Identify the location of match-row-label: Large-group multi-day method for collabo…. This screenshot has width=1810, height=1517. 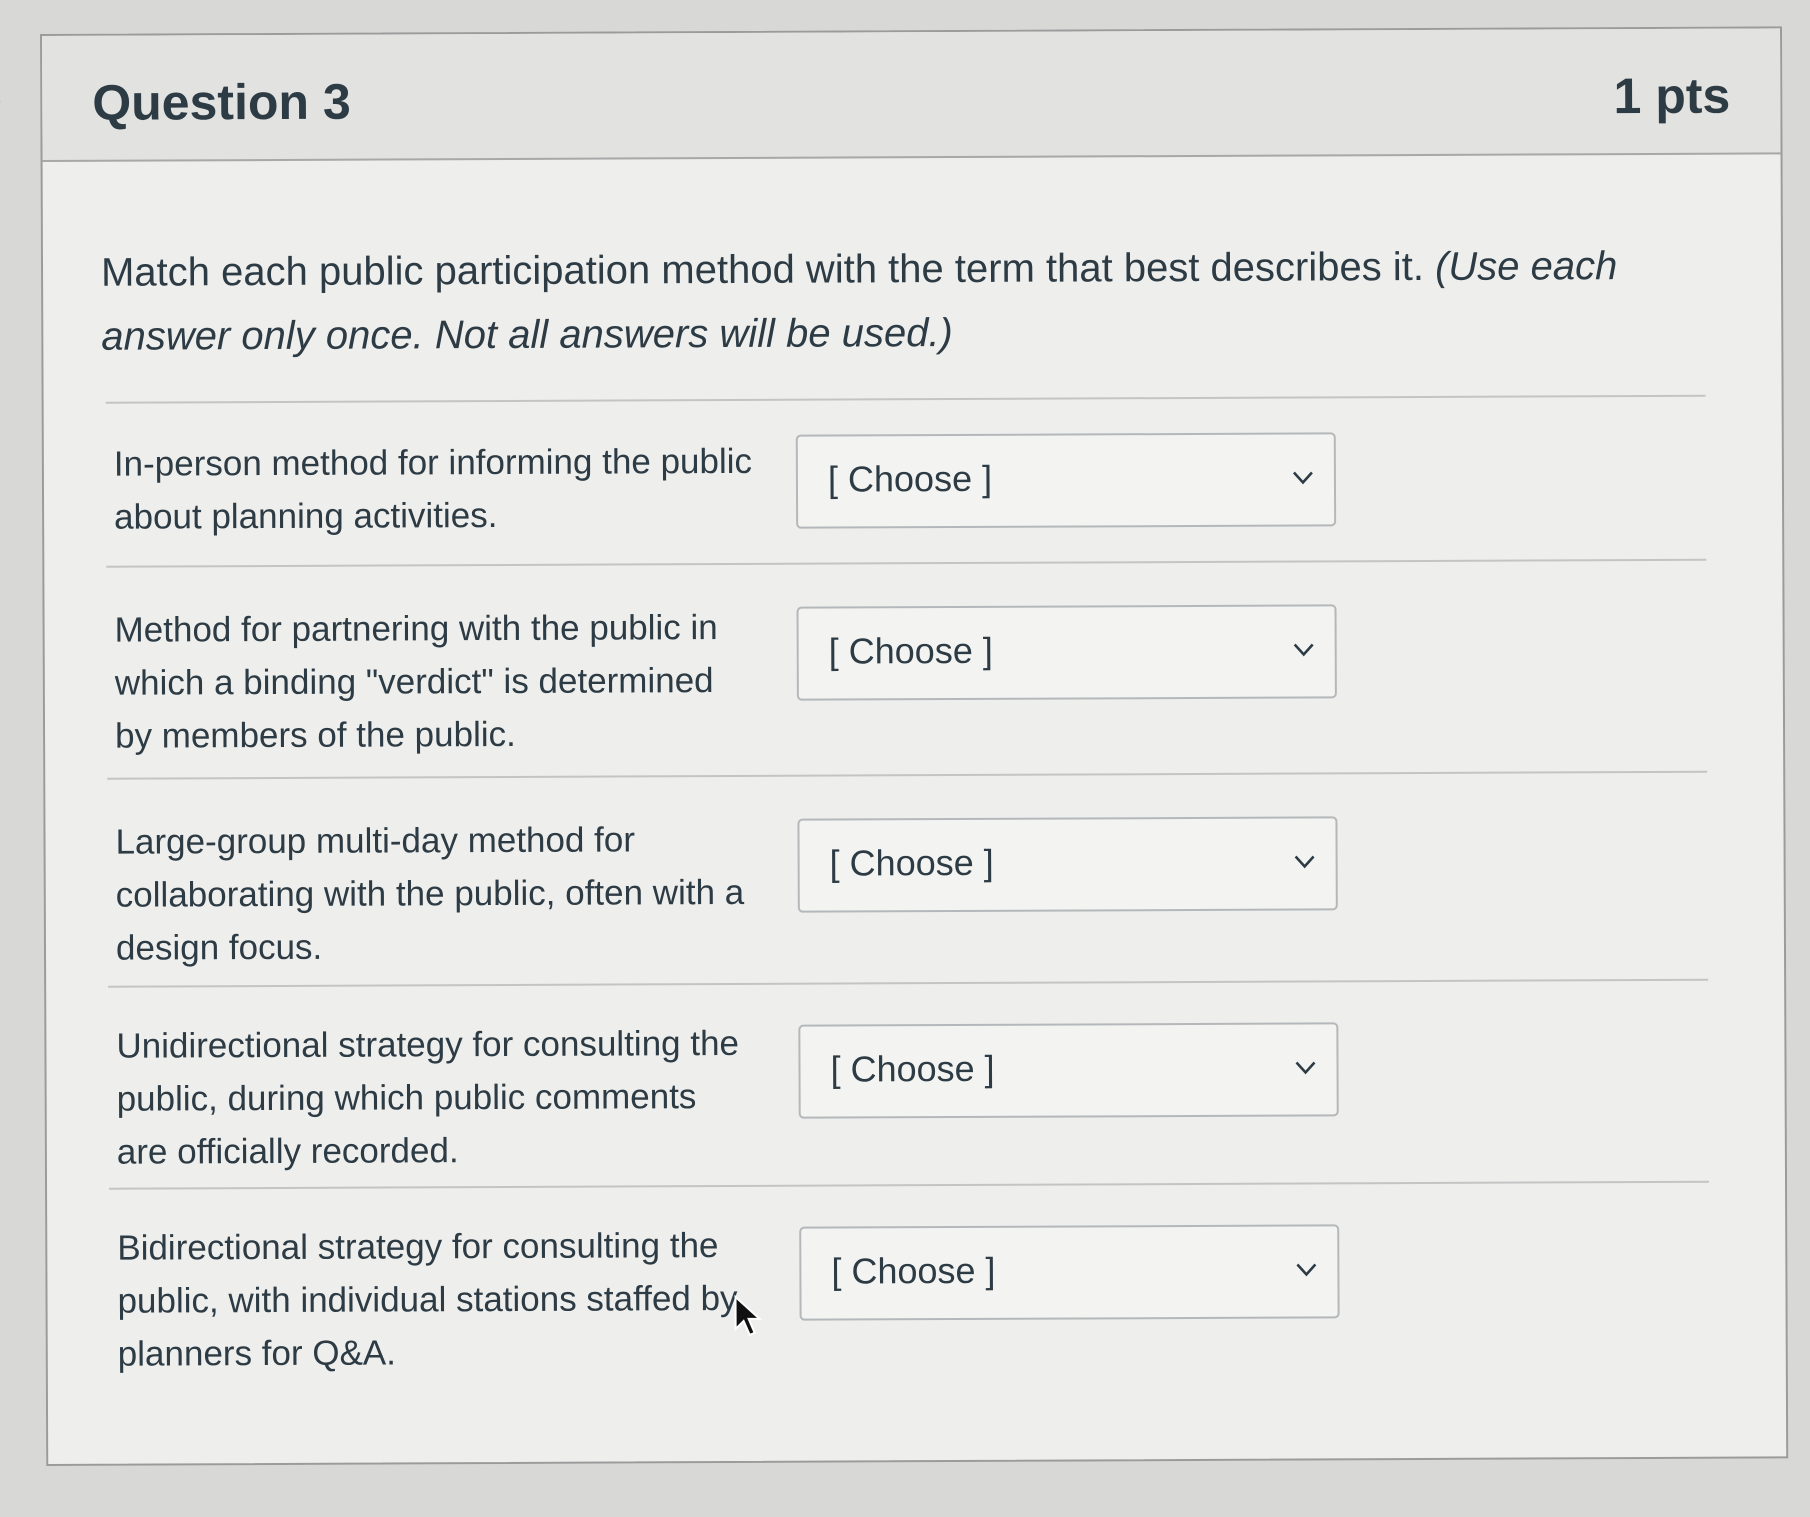
(430, 894).